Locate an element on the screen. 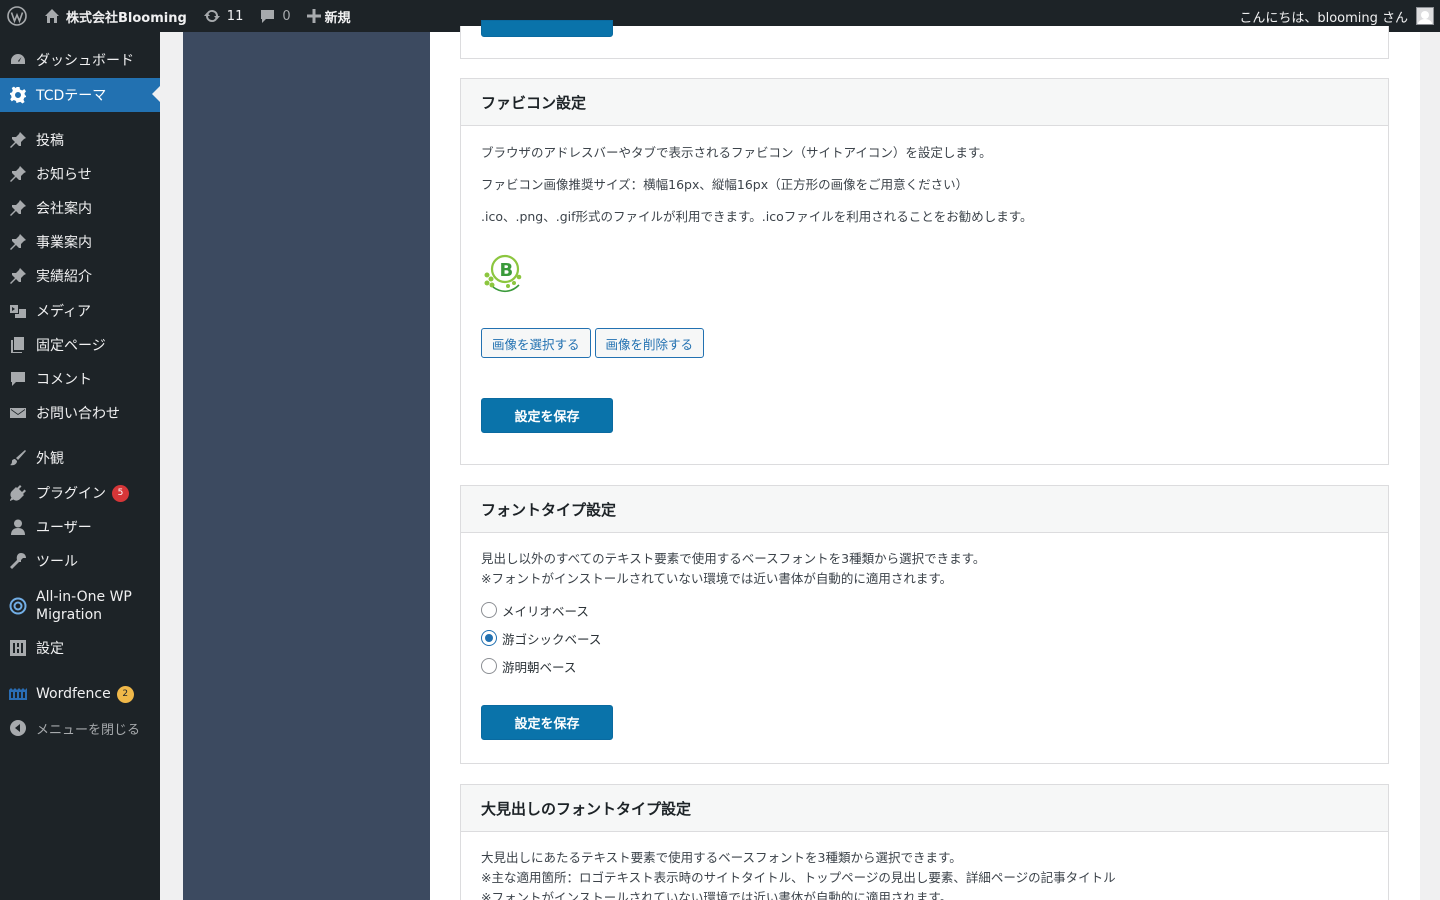  menu-appearance: 外観 is located at coordinates (80, 458).